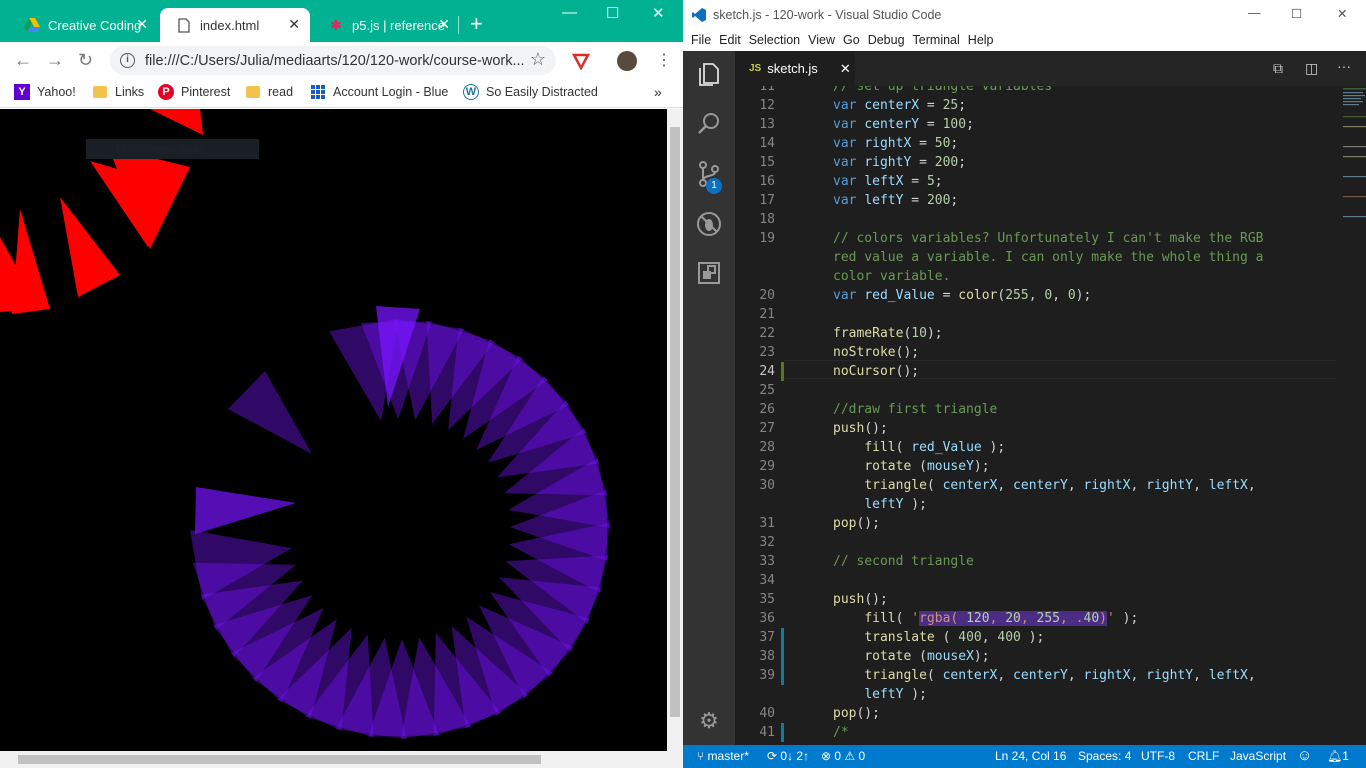 Image resolution: width=1366 pixels, height=768 pixels. What do you see at coordinates (1050, 466) in the screenshot?
I see `code-line: 29 rotate (mouseY);` at bounding box center [1050, 466].